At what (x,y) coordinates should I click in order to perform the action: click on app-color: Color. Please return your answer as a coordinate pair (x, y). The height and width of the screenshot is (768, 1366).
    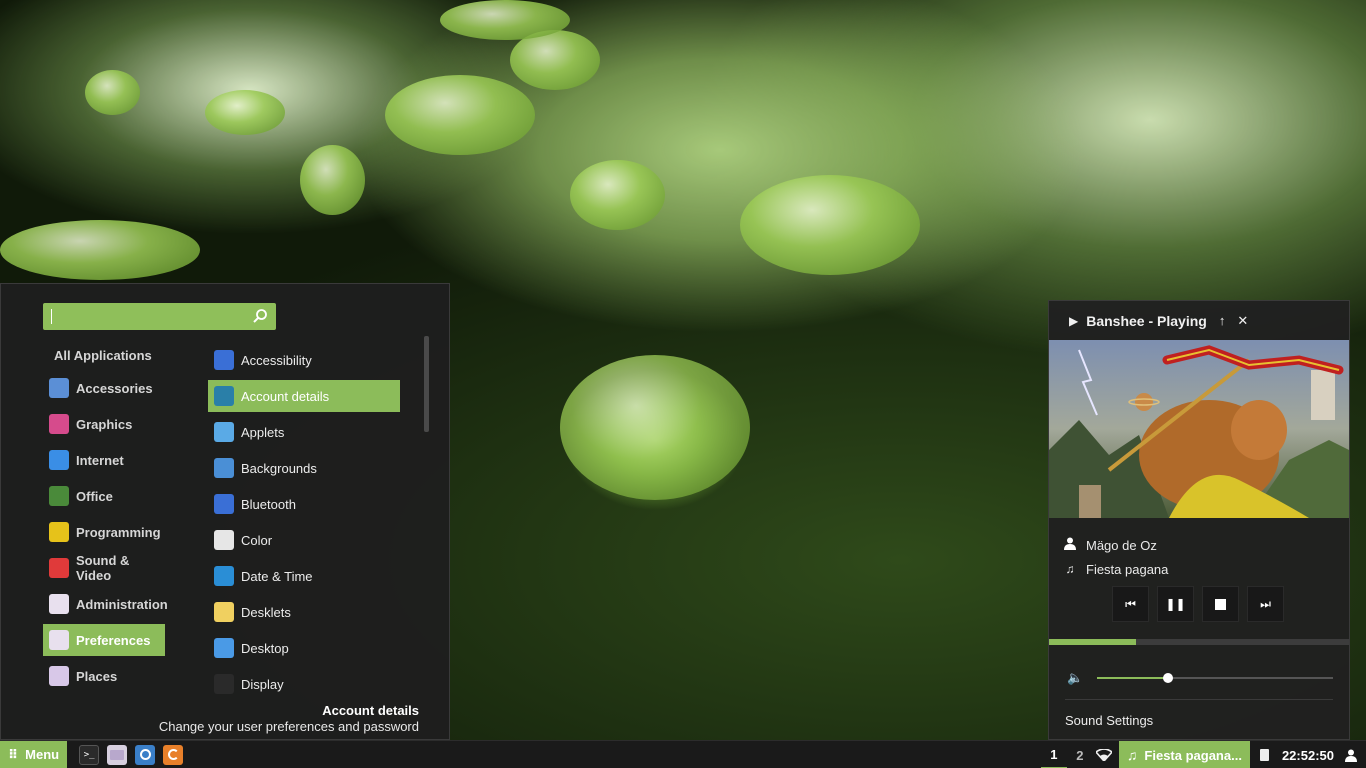
    Looking at the image, I should click on (304, 540).